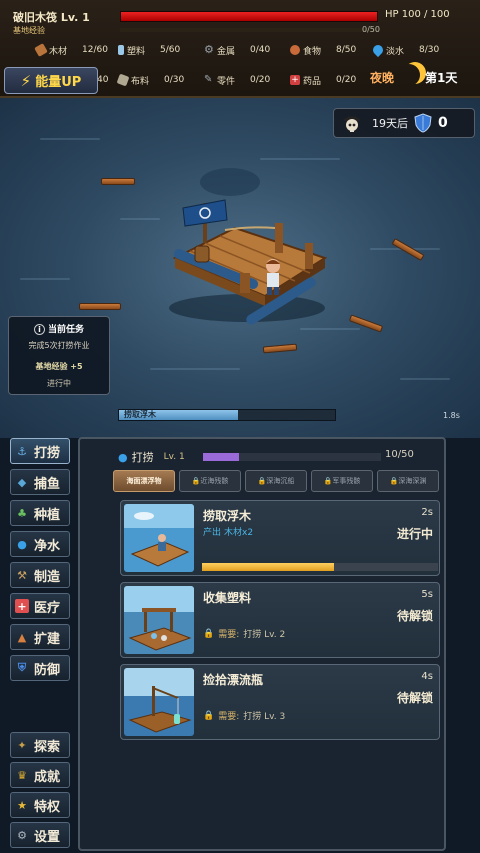 This screenshot has width=480, height=853. What do you see at coordinates (22, 575) in the screenshot?
I see `hammer-icon: ⚒` at bounding box center [22, 575].